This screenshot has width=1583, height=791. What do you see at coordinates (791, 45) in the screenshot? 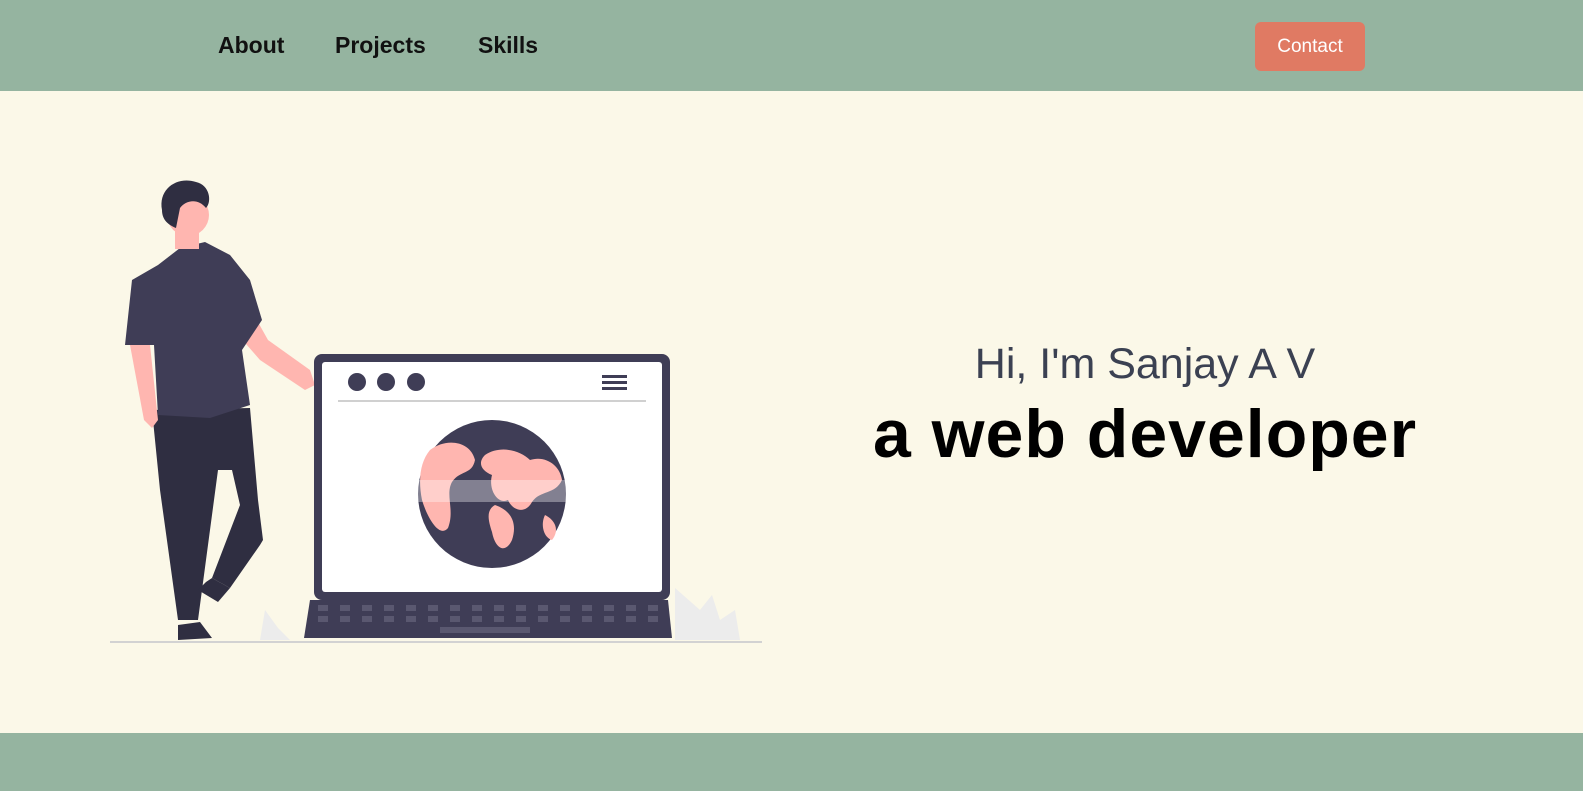
I see `navbar: About Projects Skills Contact` at bounding box center [791, 45].